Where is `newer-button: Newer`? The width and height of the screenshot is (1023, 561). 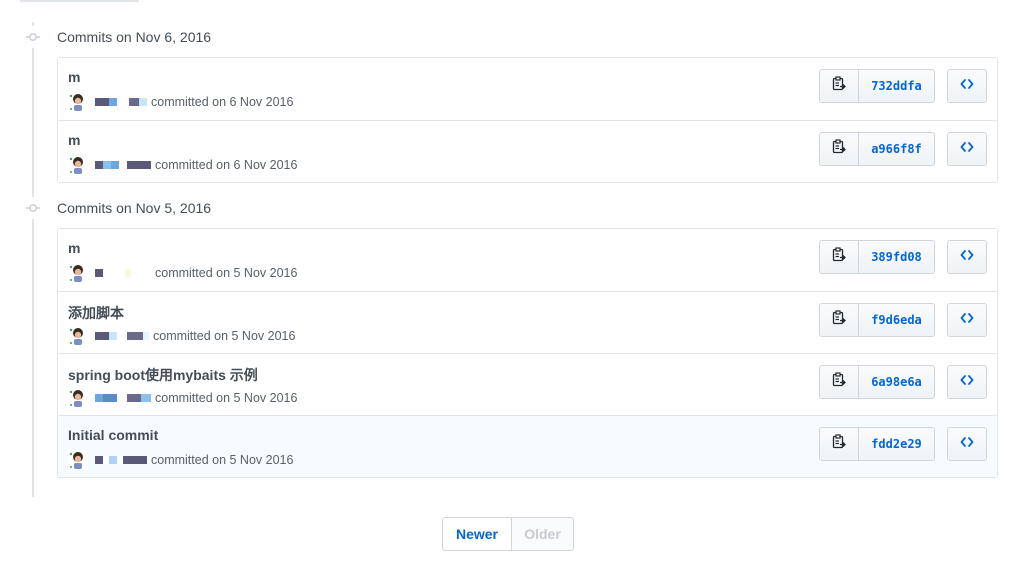 newer-button: Newer is located at coordinates (477, 534).